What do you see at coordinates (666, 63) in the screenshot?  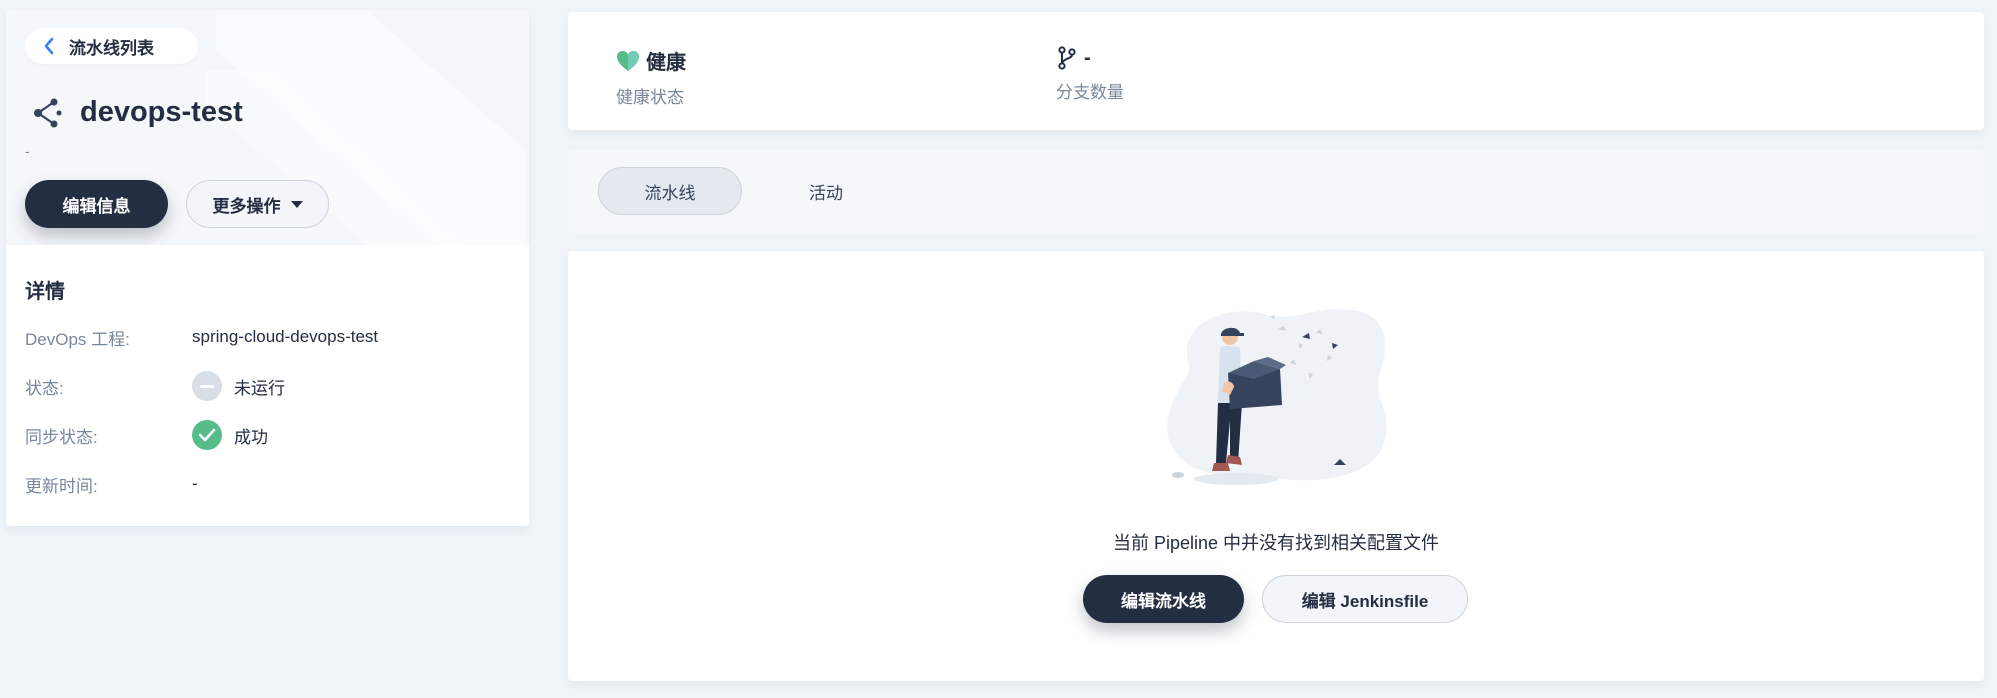 I see `health-value: 健康` at bounding box center [666, 63].